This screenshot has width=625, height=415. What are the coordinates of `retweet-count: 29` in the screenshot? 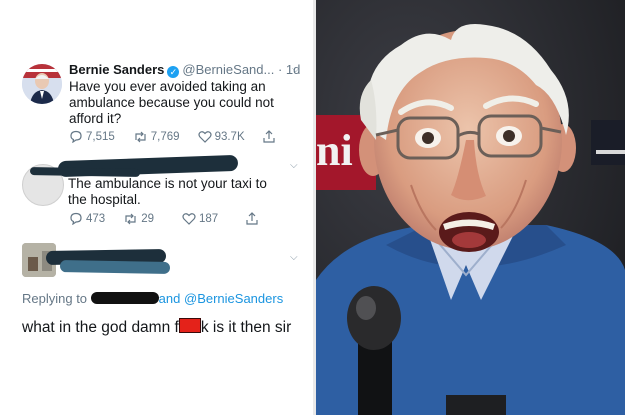 It's located at (147, 218).